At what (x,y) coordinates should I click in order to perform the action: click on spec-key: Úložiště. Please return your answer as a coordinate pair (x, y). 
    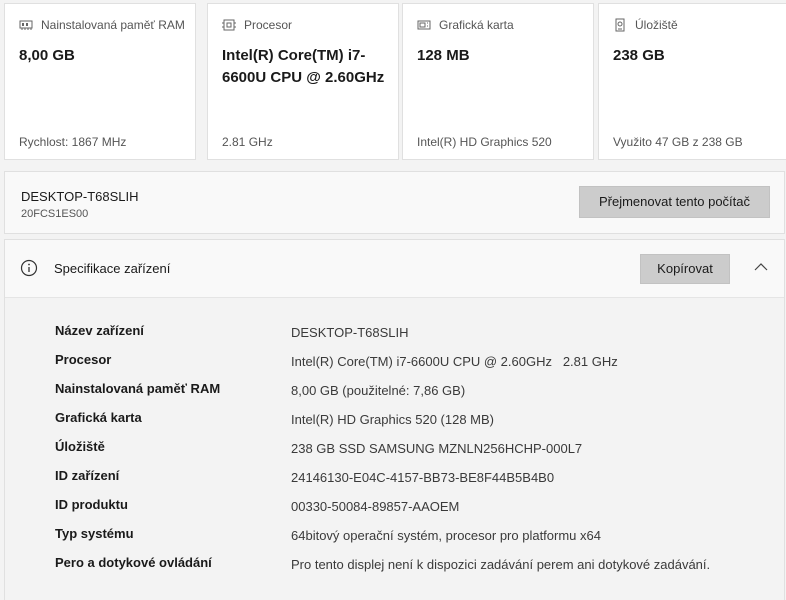
    Looking at the image, I should click on (80, 446).